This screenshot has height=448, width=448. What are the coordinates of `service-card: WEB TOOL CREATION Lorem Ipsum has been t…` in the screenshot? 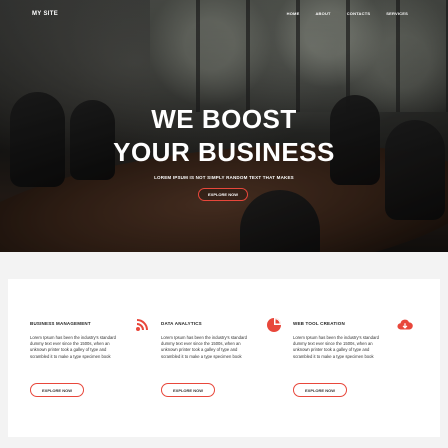 It's located at (354, 358).